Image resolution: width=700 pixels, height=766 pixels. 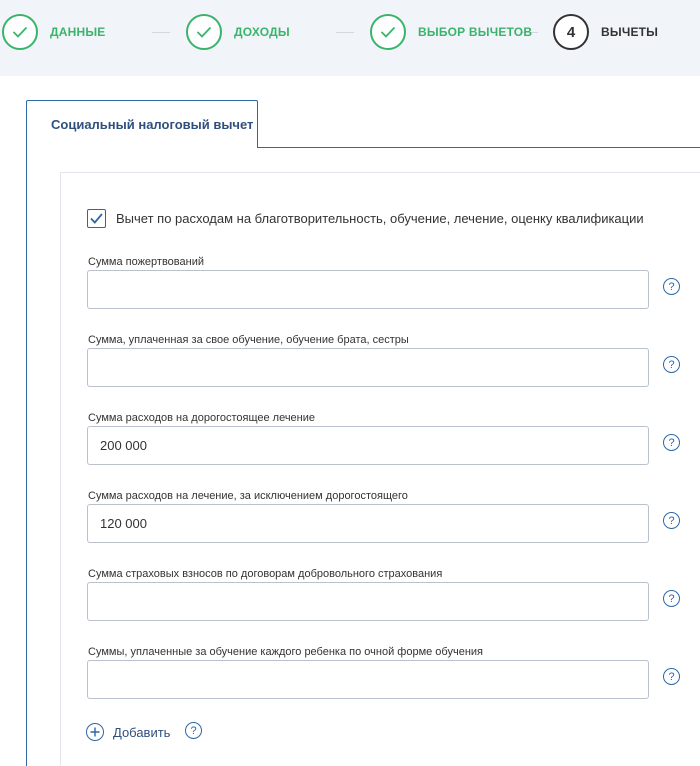 I want to click on donations-input, so click(x=368, y=289).